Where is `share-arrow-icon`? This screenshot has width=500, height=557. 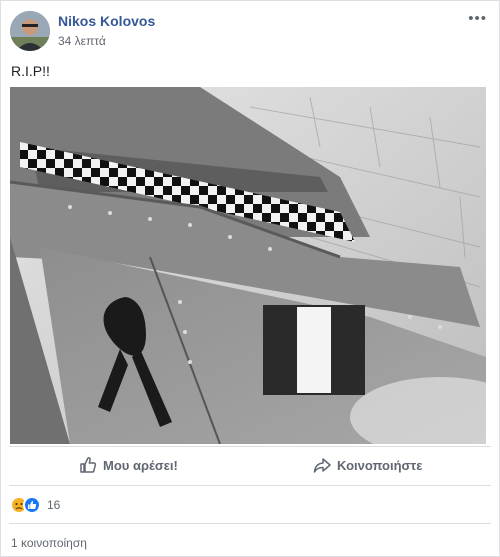
share-arrow-icon is located at coordinates (322, 465).